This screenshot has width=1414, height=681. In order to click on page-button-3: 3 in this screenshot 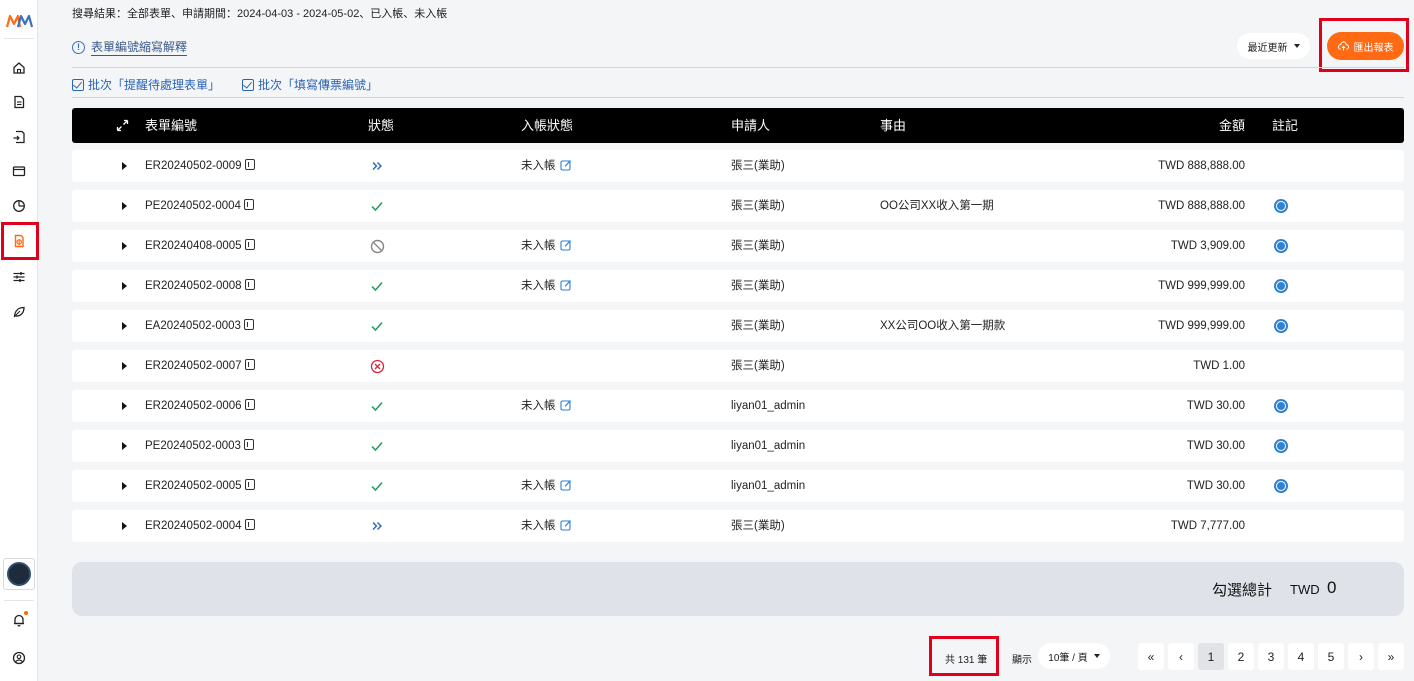, I will do `click(1271, 656)`.